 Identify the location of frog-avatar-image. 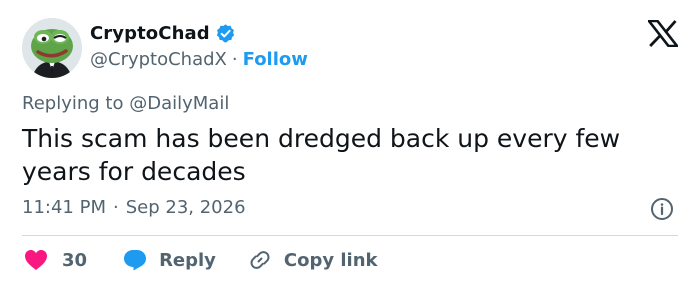
(52, 48).